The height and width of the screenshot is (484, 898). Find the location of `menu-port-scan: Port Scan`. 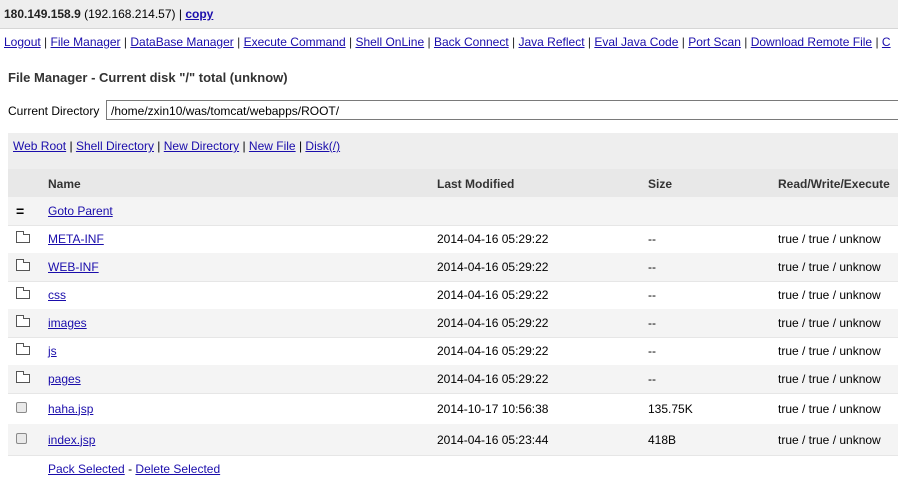

menu-port-scan: Port Scan is located at coordinates (714, 42).